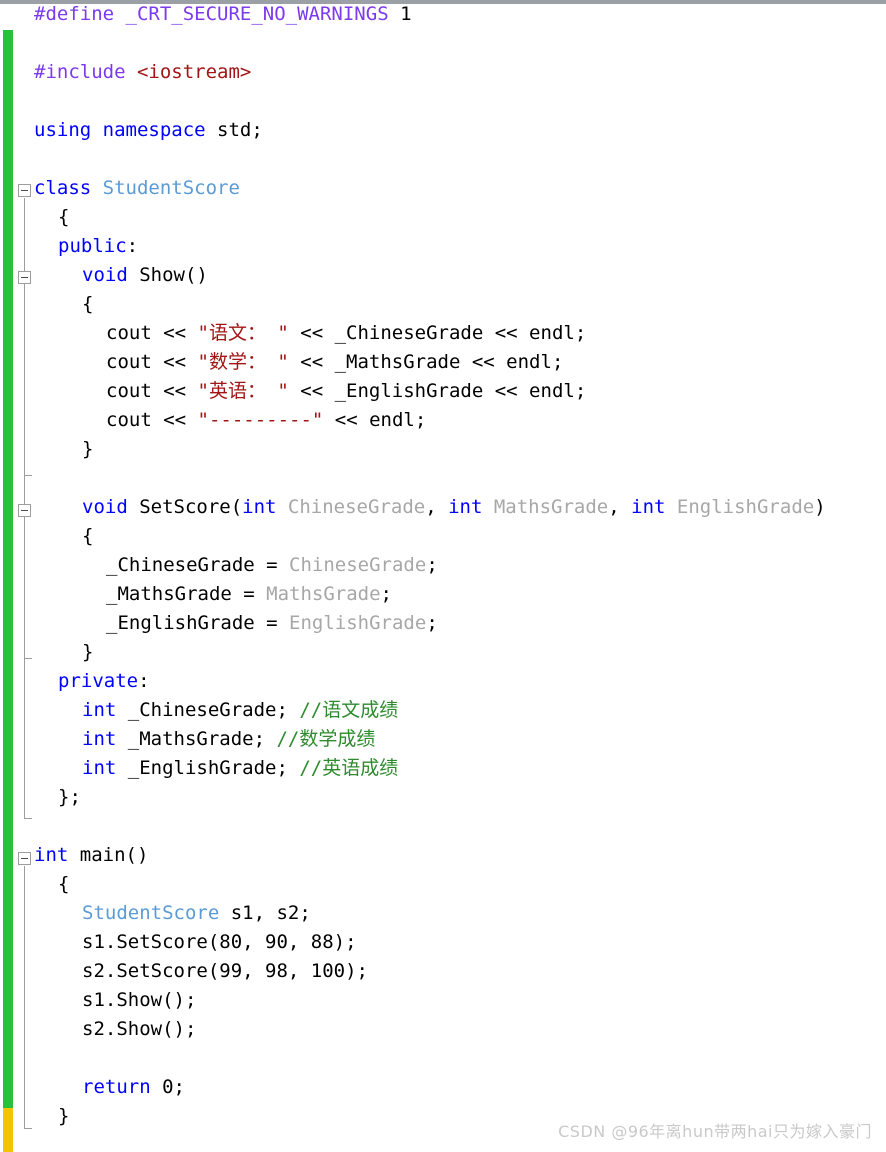  I want to click on token-pln: _EnglishGrade =, so click(198, 623).